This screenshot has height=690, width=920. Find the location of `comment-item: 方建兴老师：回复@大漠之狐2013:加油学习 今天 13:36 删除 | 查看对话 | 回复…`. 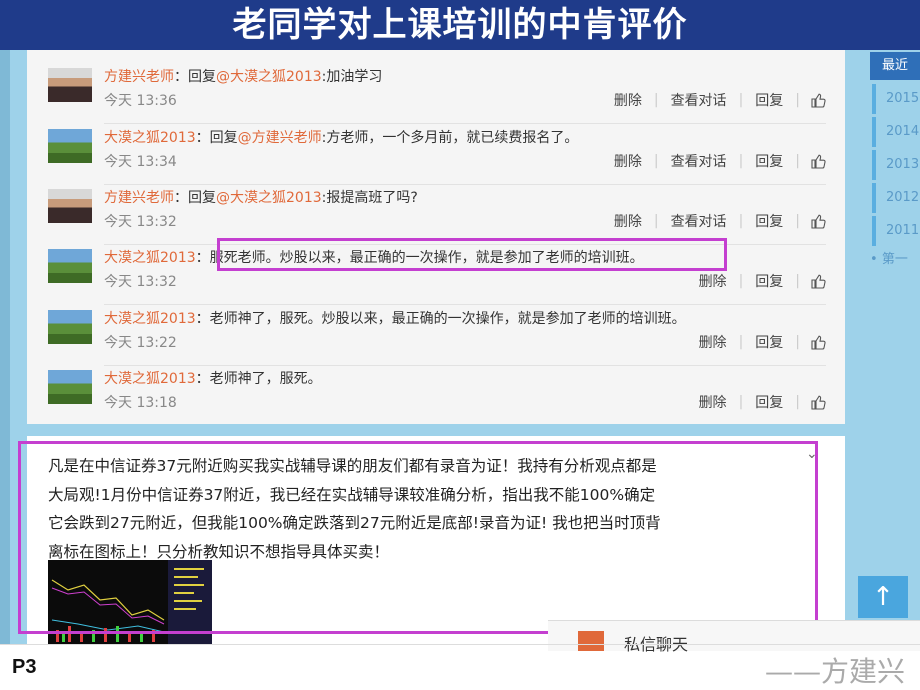

comment-item: 方建兴老师：回复@大漠之狐2013:加油学习 今天 13:36 删除 | 查看对话 | 回复… is located at coordinates (437, 94).